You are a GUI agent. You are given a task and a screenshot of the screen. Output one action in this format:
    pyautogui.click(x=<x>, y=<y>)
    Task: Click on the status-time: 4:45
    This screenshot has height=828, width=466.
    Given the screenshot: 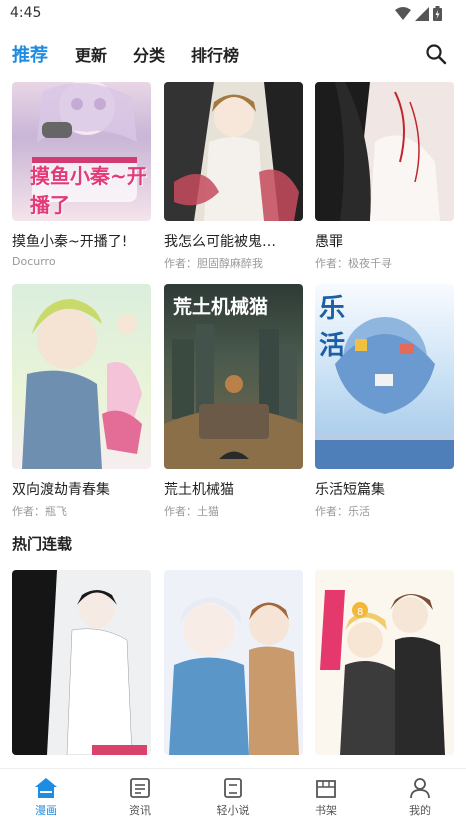 What is the action you would take?
    pyautogui.click(x=26, y=13)
    